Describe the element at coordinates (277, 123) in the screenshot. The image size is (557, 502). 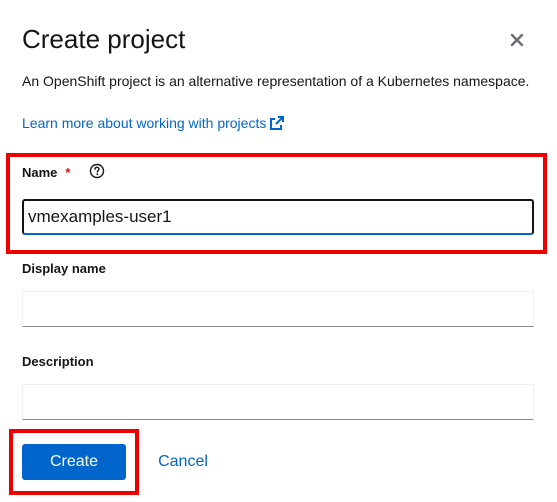
I see `external-link-icon` at that location.